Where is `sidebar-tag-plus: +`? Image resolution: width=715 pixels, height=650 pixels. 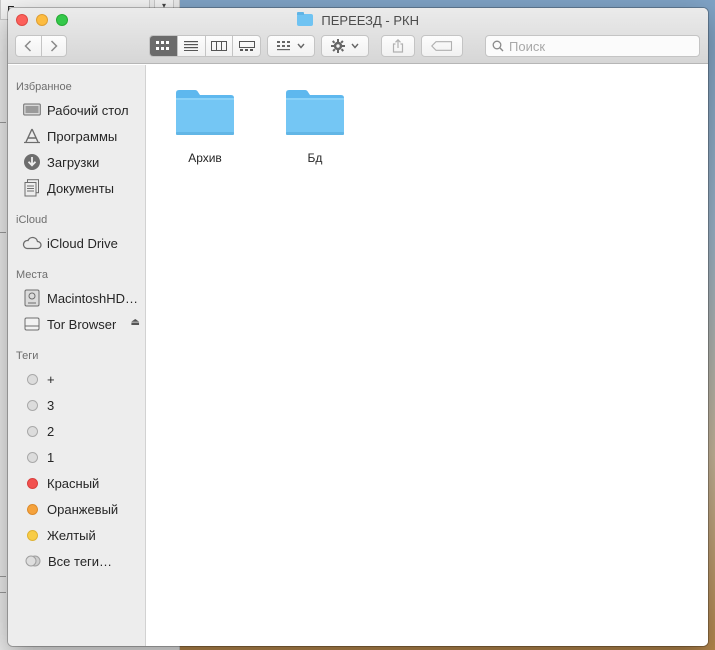
sidebar-tag-plus: + is located at coordinates (84, 379).